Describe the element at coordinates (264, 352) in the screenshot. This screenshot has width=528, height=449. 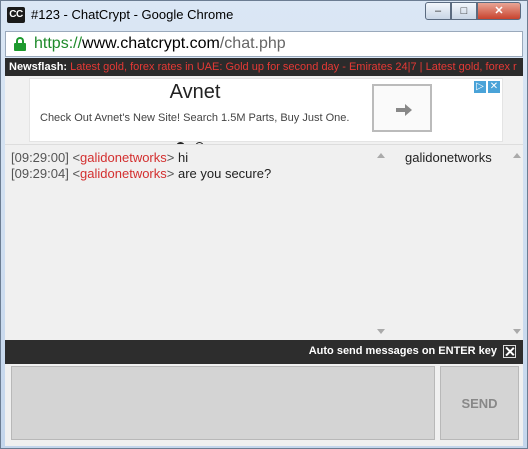
I see `options-bar: Auto send messages on ENTER key` at that location.